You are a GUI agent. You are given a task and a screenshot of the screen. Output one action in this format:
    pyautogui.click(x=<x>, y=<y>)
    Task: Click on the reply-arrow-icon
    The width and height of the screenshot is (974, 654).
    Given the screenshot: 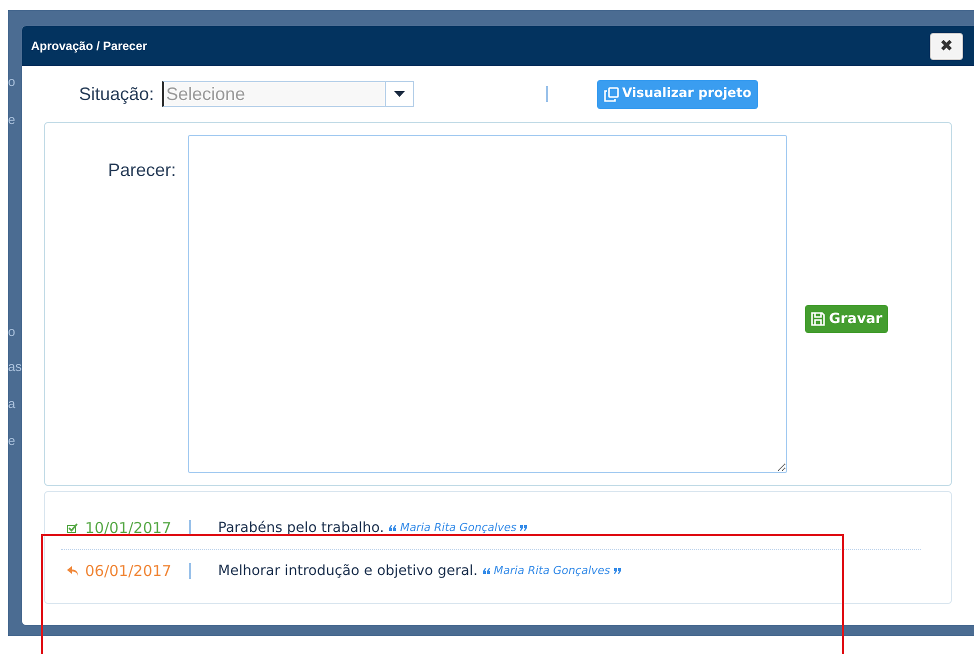 What is the action you would take?
    pyautogui.click(x=73, y=571)
    